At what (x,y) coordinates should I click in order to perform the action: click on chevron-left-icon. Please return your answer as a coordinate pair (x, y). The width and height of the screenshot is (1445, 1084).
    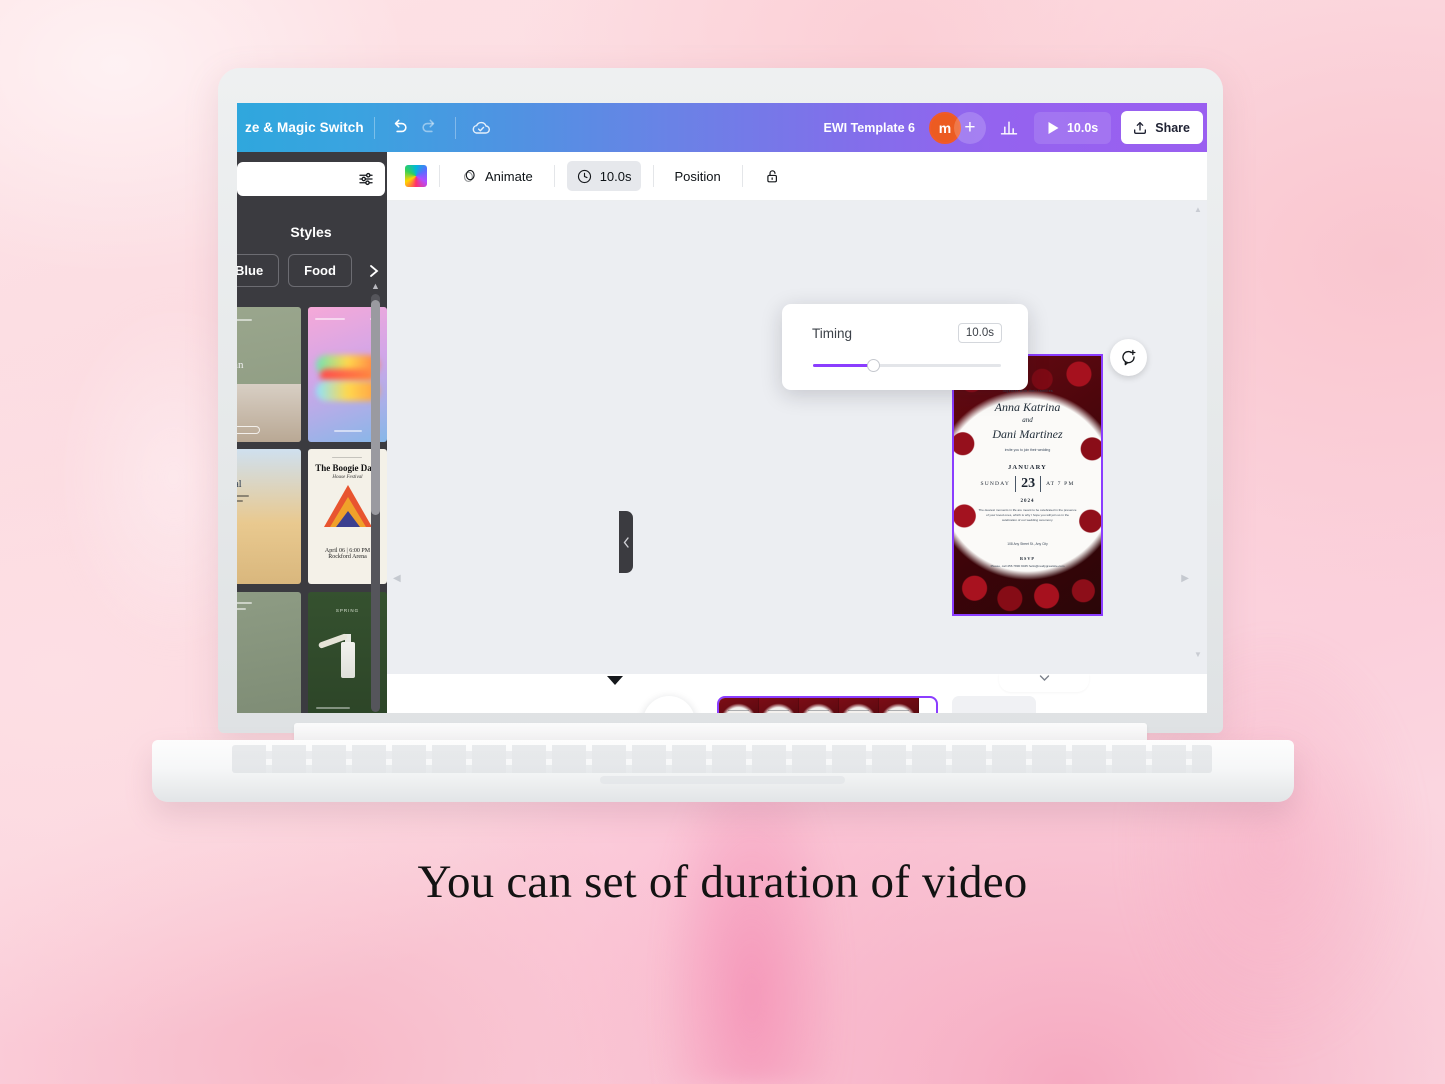
    Looking at the image, I should click on (626, 542).